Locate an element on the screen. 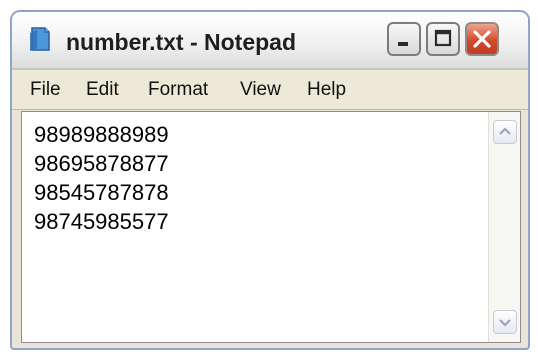  menu-file: File is located at coordinates (45, 90).